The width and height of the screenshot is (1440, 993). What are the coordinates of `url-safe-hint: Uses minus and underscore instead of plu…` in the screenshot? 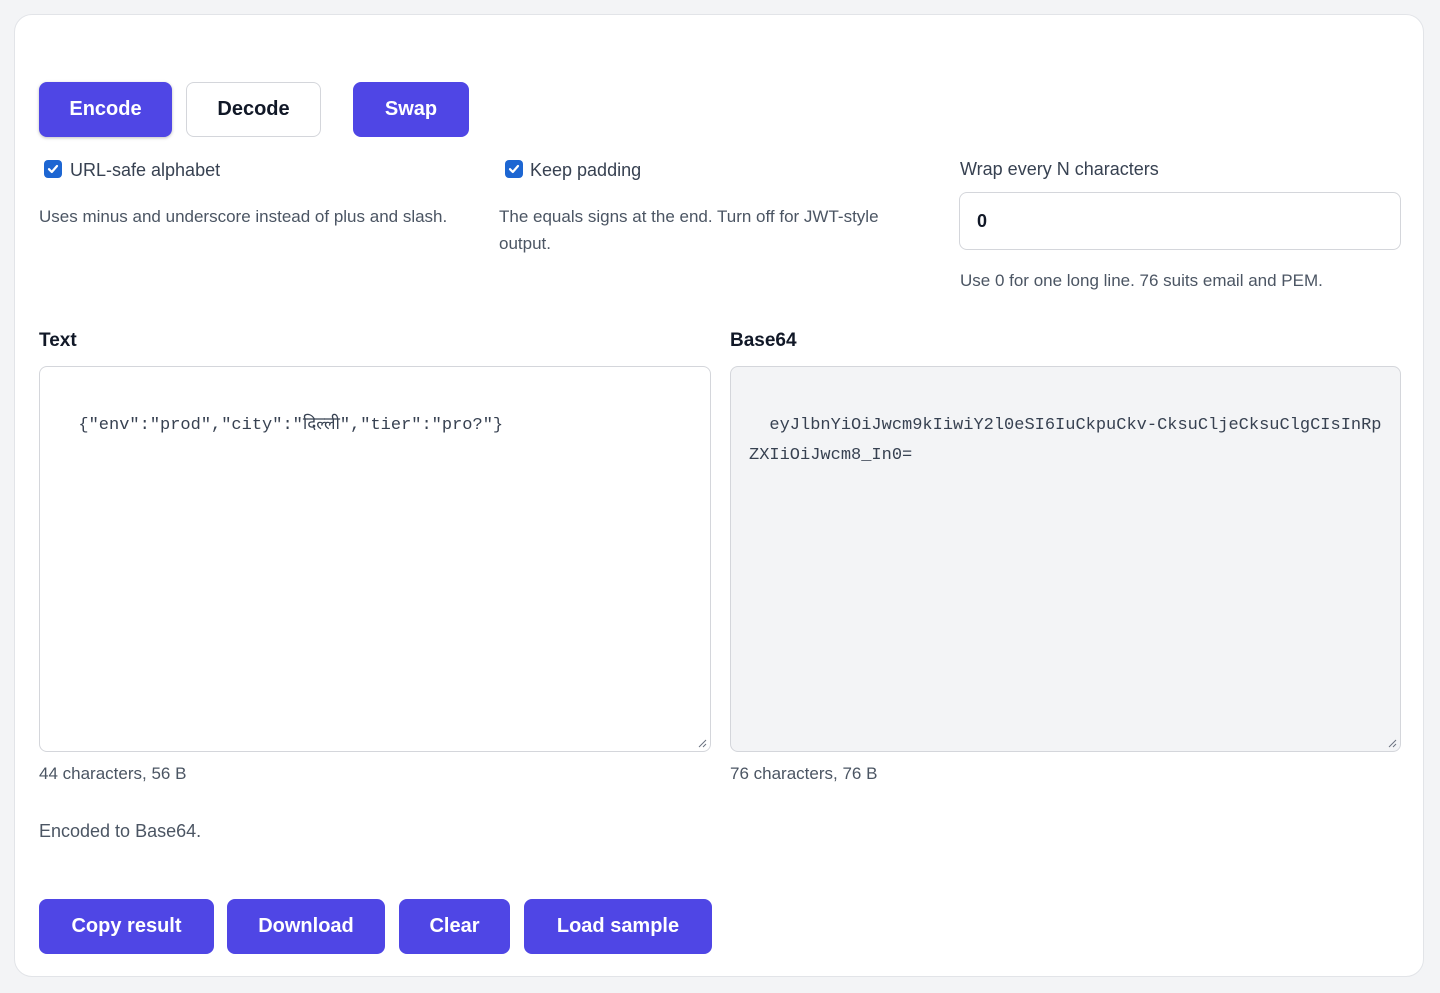 It's located at (243, 216).